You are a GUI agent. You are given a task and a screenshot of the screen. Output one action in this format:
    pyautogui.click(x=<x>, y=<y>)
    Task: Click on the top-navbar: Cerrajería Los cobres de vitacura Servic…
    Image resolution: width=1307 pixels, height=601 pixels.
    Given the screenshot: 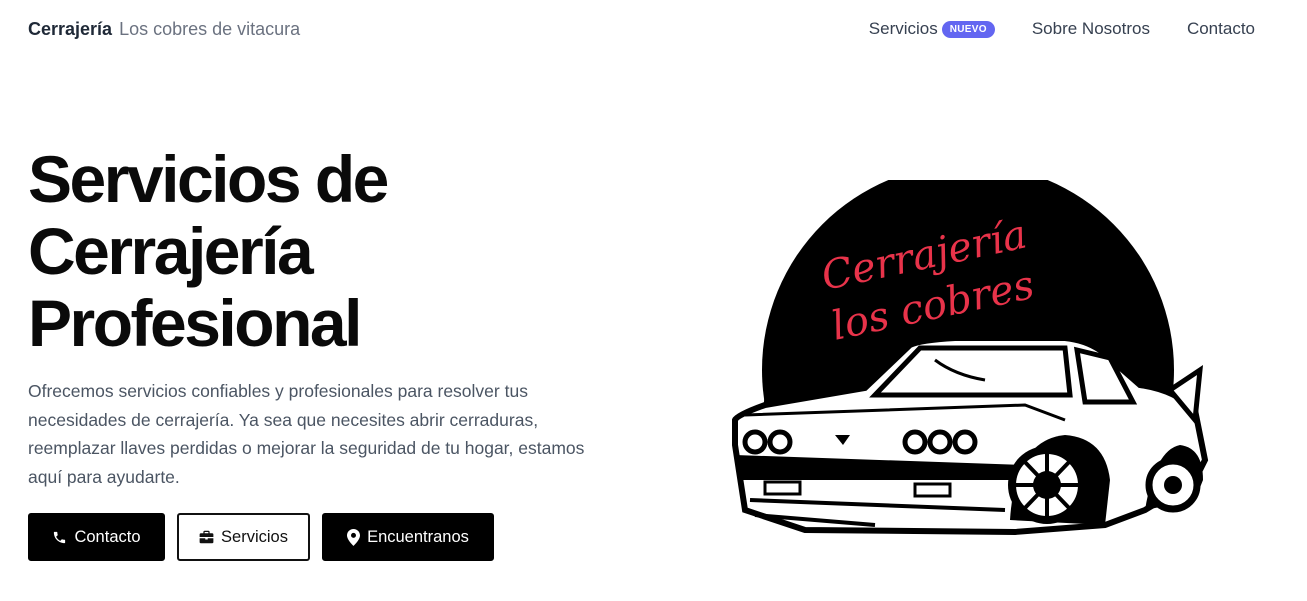 What is the action you would take?
    pyautogui.click(x=641, y=29)
    